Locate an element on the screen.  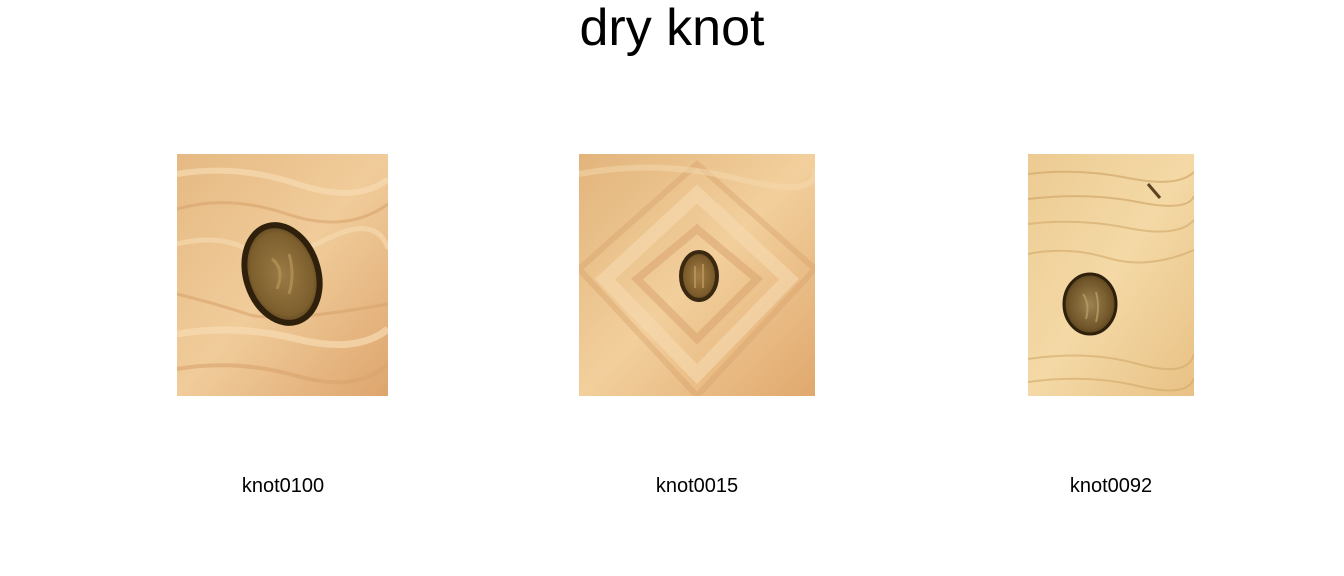
sample-label-2: knot0015 is located at coordinates (697, 486).